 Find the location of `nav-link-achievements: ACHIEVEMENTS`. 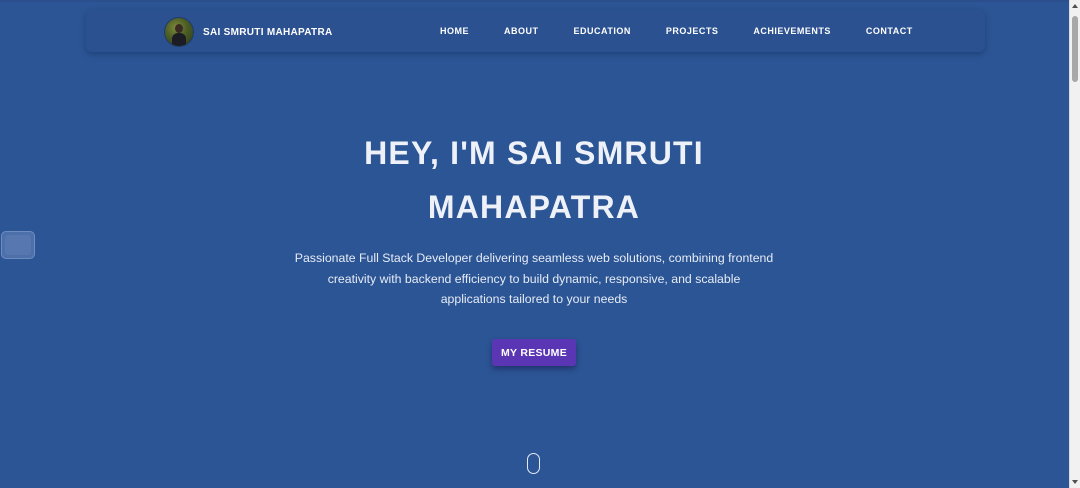

nav-link-achievements: ACHIEVEMENTS is located at coordinates (792, 31).